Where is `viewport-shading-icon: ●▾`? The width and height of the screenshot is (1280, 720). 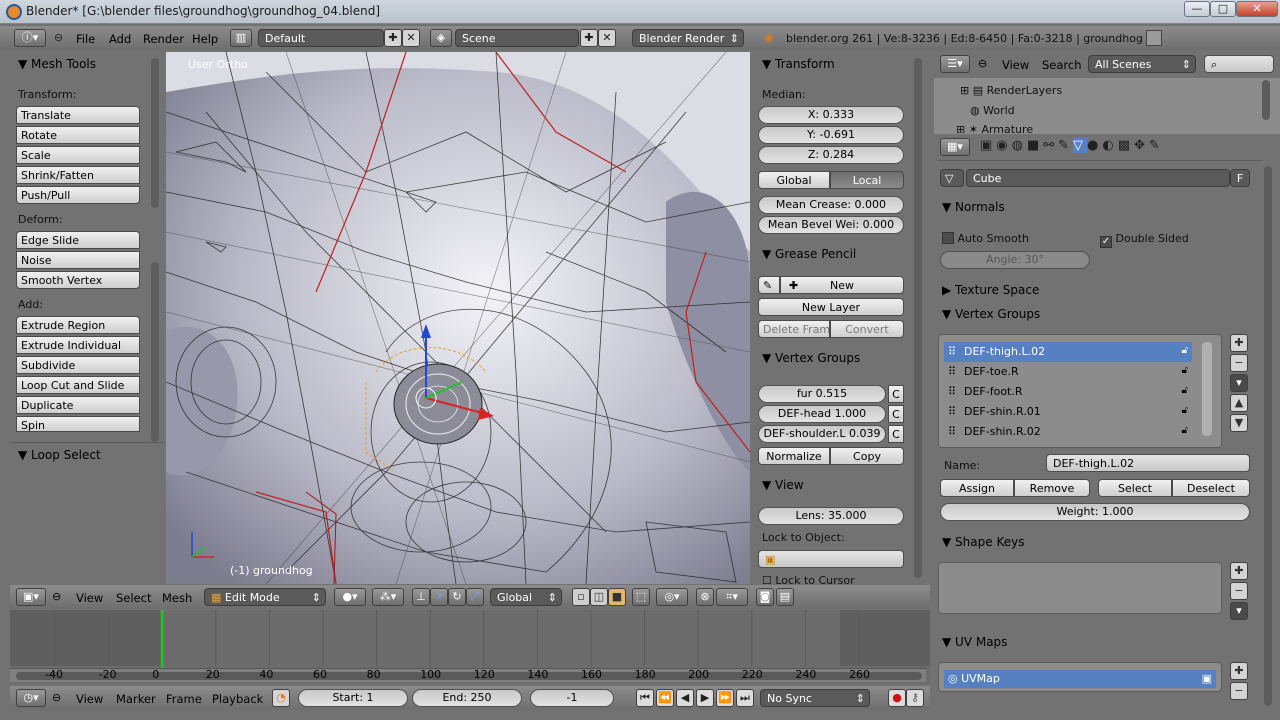
viewport-shading-icon: ●▾ is located at coordinates (350, 597).